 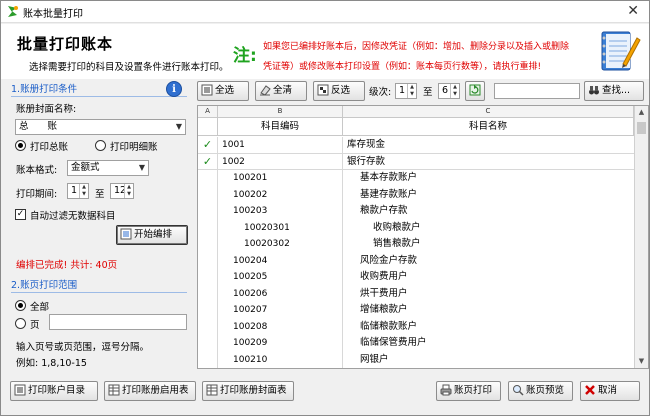 I want to click on binoculars-icon, so click(x=594, y=89).